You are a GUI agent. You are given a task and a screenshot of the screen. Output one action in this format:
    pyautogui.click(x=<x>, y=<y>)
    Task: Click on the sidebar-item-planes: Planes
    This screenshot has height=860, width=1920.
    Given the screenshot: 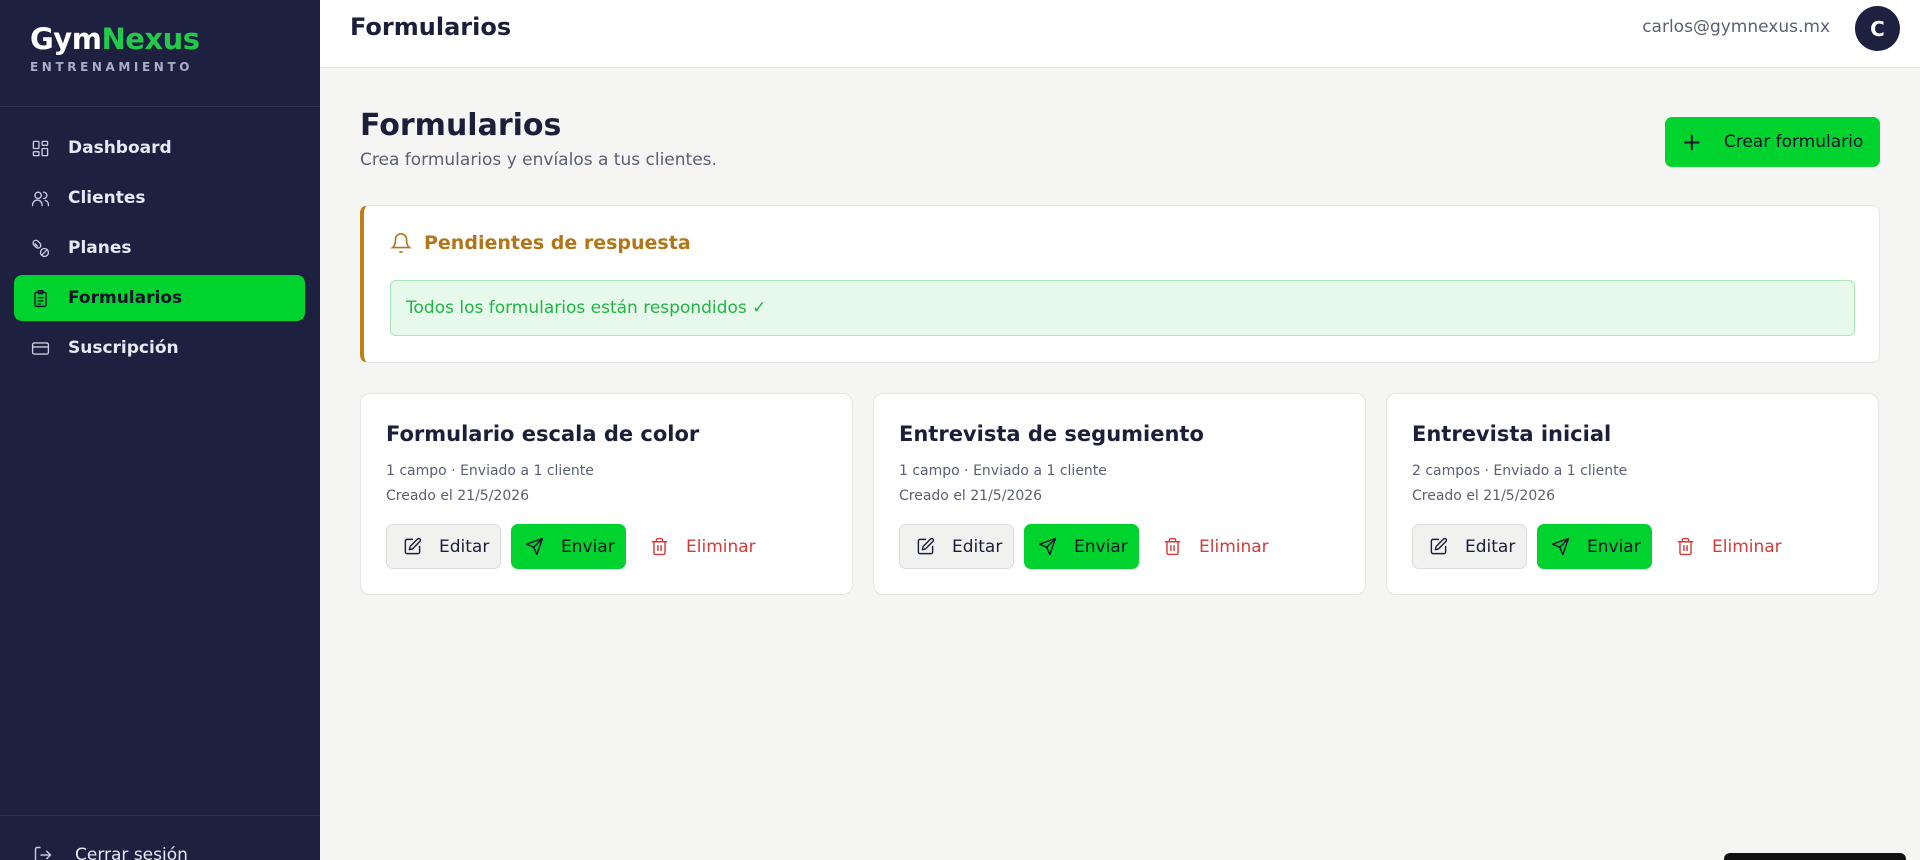 What is the action you would take?
    pyautogui.click(x=159, y=248)
    